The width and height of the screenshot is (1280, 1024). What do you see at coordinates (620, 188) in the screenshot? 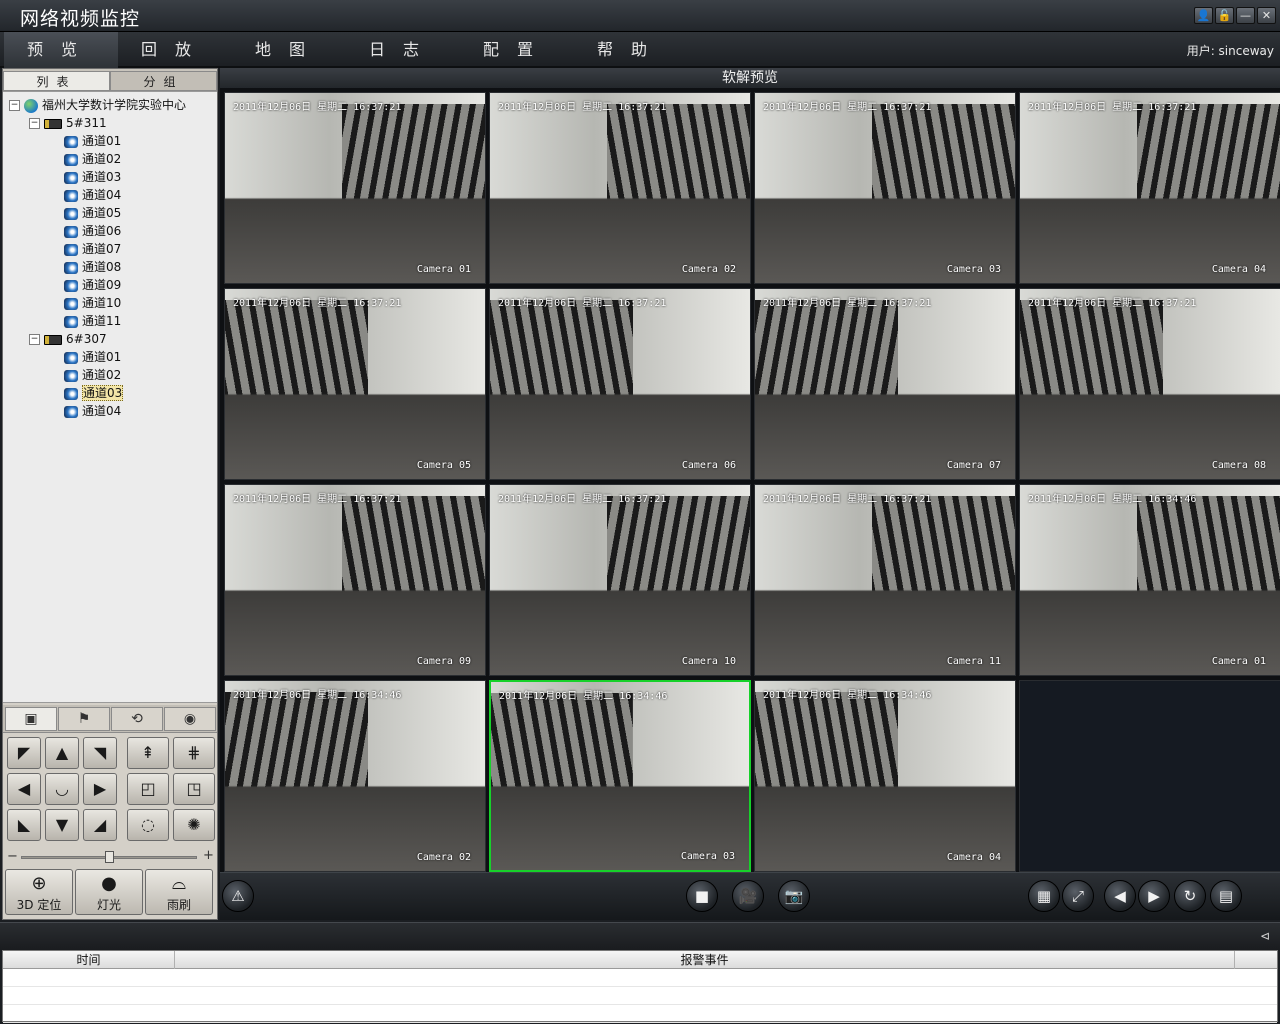
I see `video-tile: 2011年12月06日 星期二 16:37:21 Camera 02` at bounding box center [620, 188].